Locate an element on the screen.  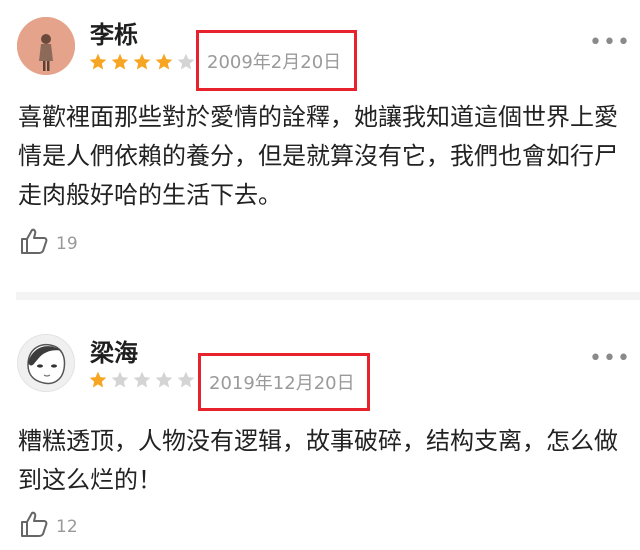
username: 梁海 is located at coordinates (114, 350).